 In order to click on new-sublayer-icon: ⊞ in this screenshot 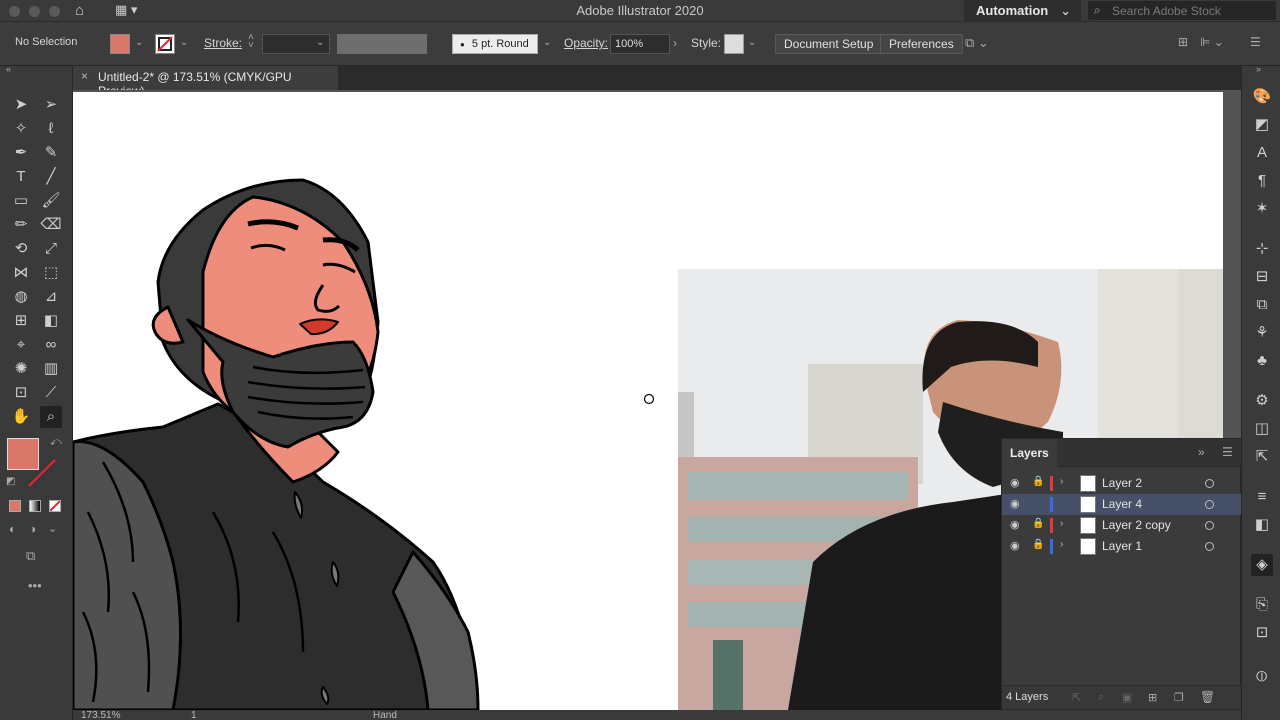, I will do `click(1152, 697)`.